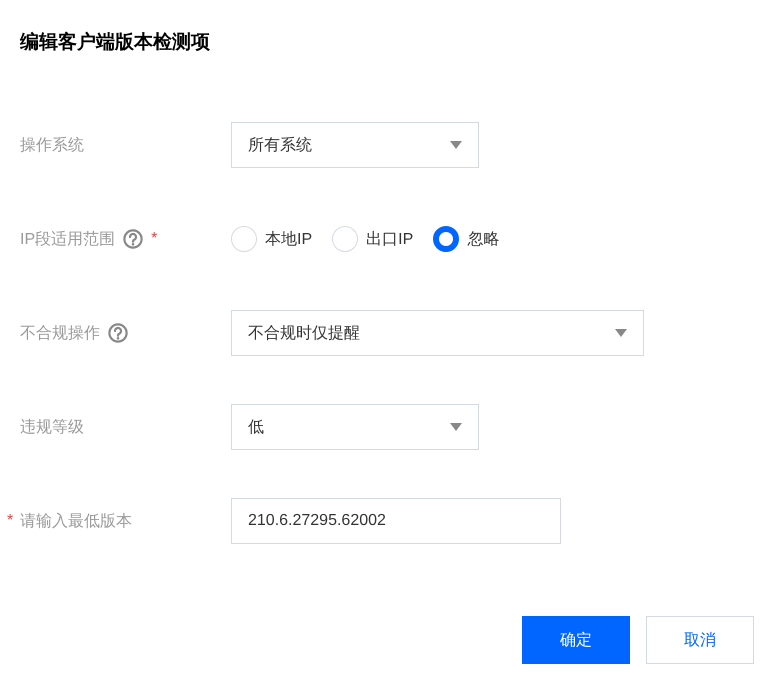 This screenshot has width=774, height=677. Describe the element at coordinates (355, 145) in the screenshot. I see `select-field: 所有系统` at that location.